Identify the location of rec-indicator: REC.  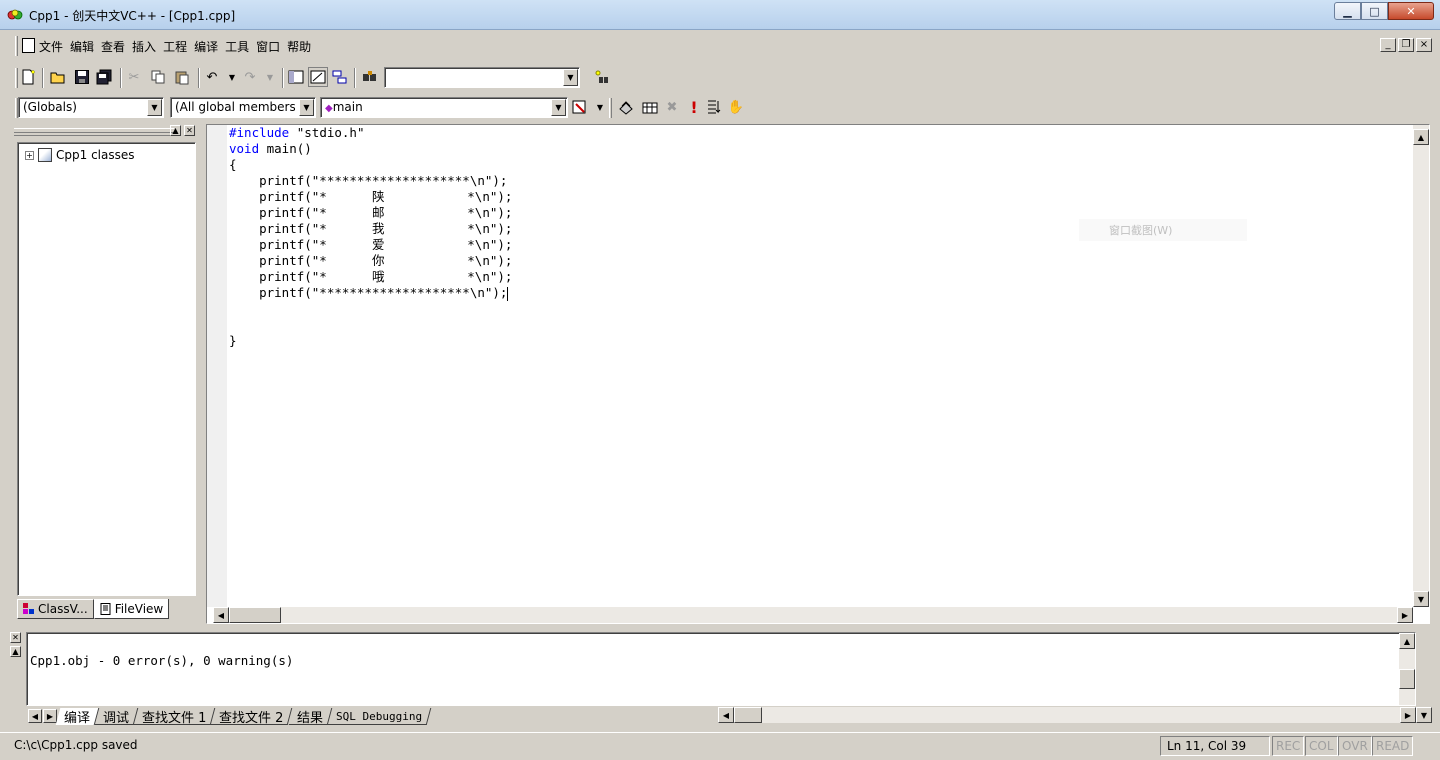
(1288, 746).